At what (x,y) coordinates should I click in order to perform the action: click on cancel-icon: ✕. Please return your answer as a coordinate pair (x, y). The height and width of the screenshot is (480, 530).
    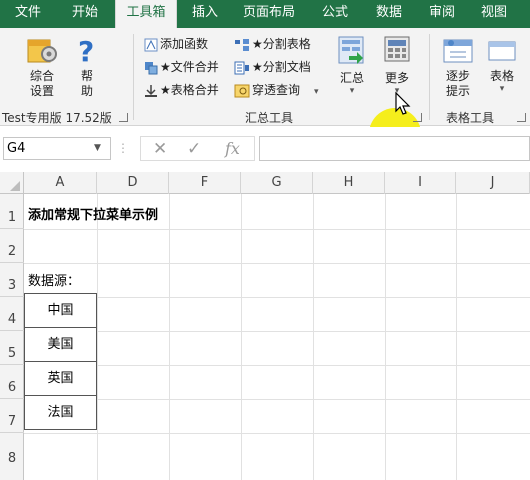
    Looking at the image, I should click on (160, 149).